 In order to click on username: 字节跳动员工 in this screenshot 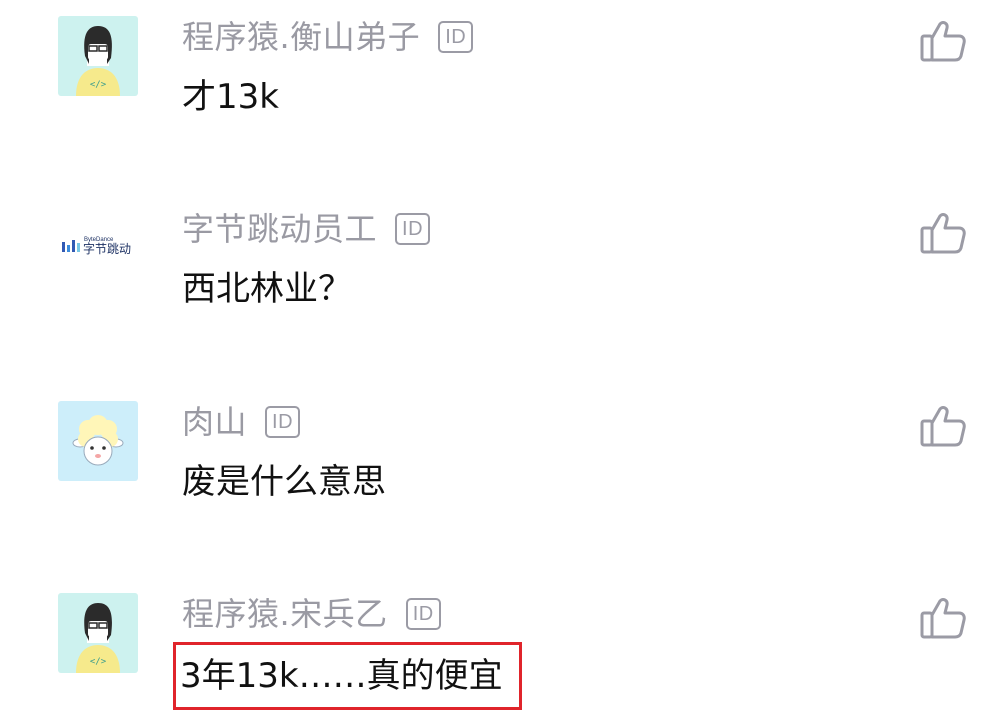, I will do `click(279, 229)`.